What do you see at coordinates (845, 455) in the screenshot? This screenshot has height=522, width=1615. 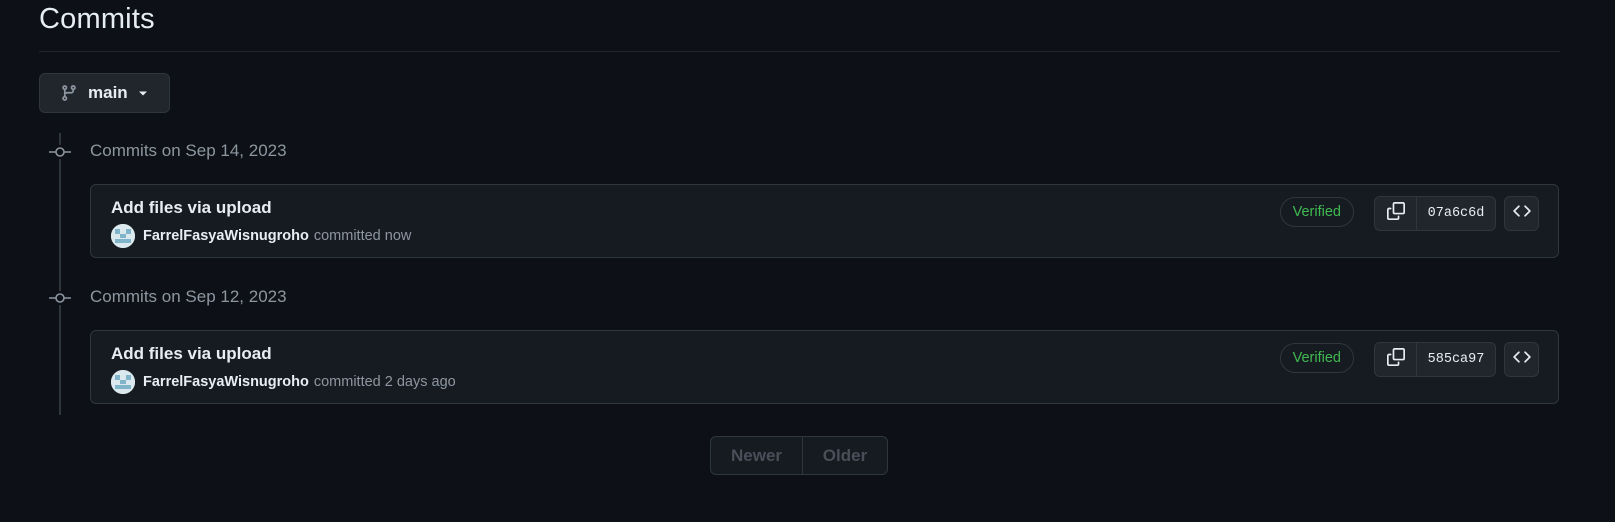 I see `older-button: Older` at bounding box center [845, 455].